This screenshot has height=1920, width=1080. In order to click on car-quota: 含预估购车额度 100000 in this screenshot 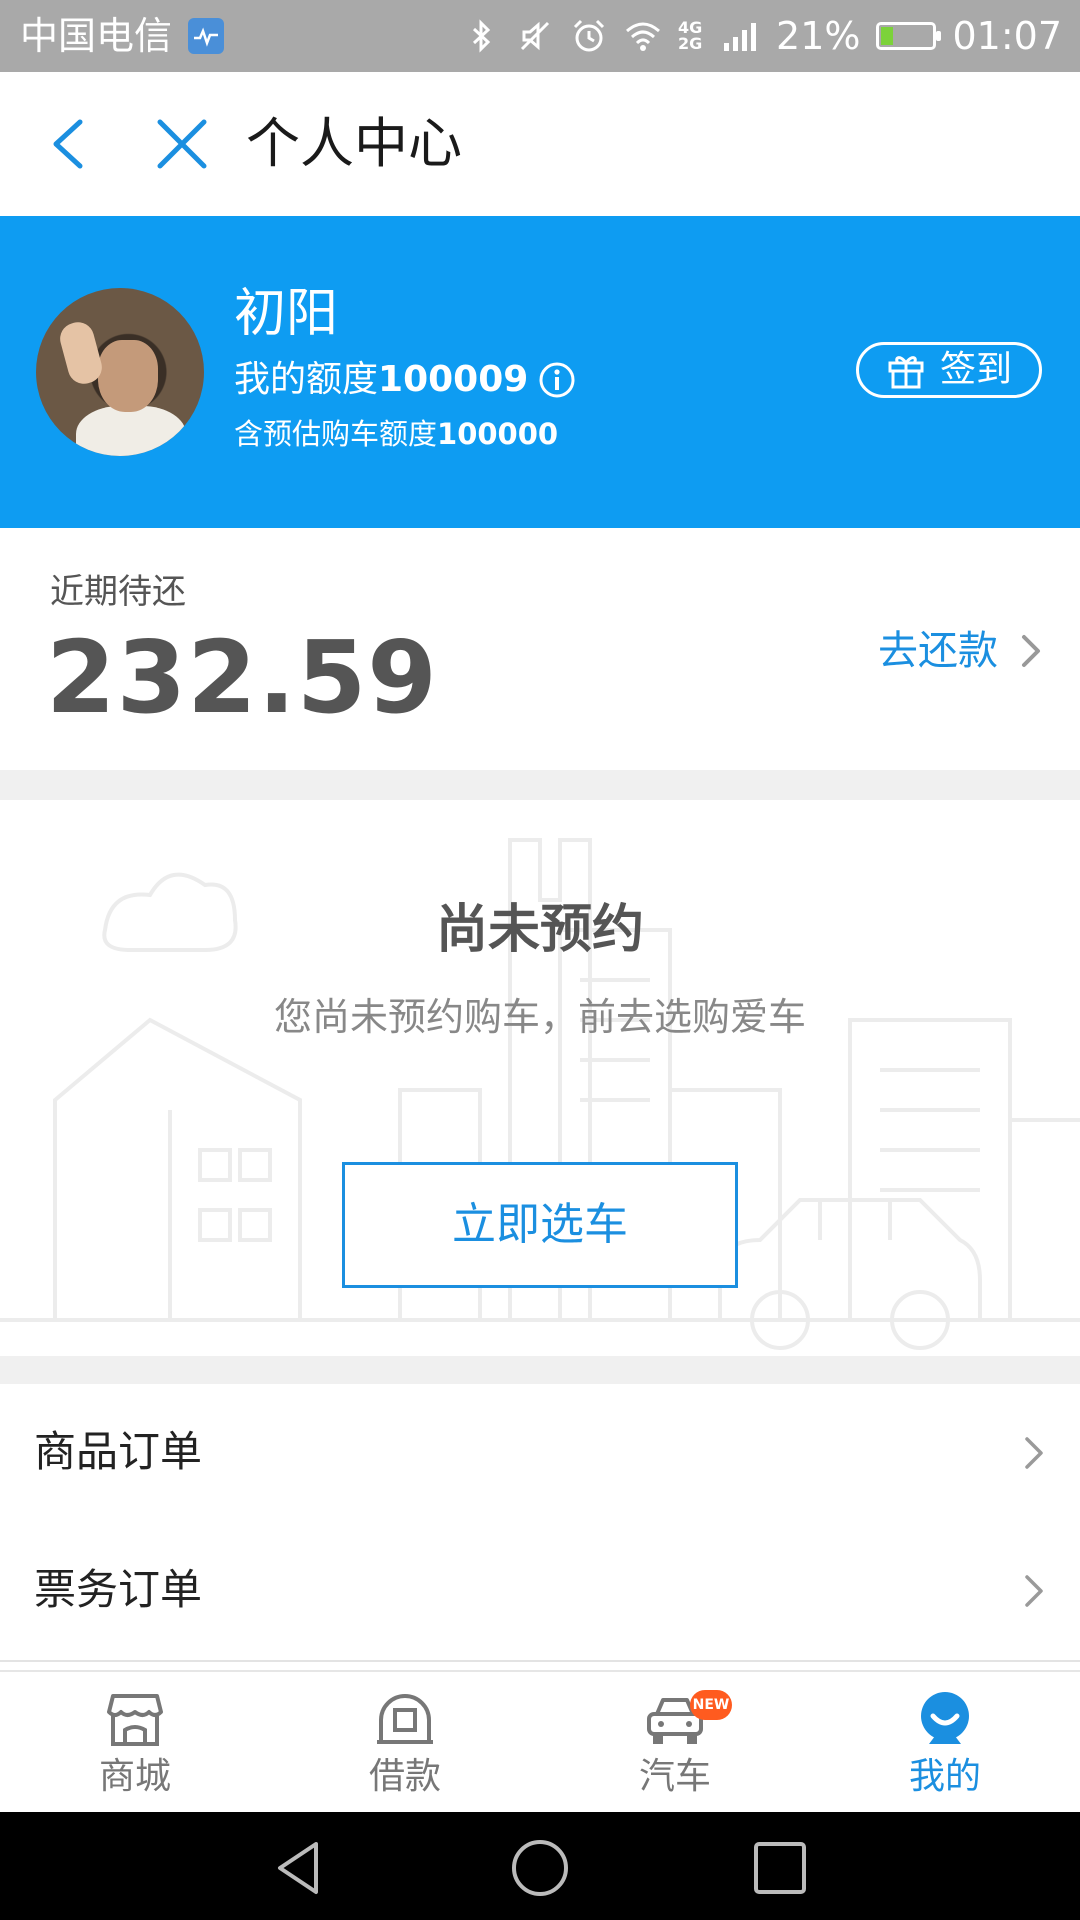, I will do `click(396, 434)`.